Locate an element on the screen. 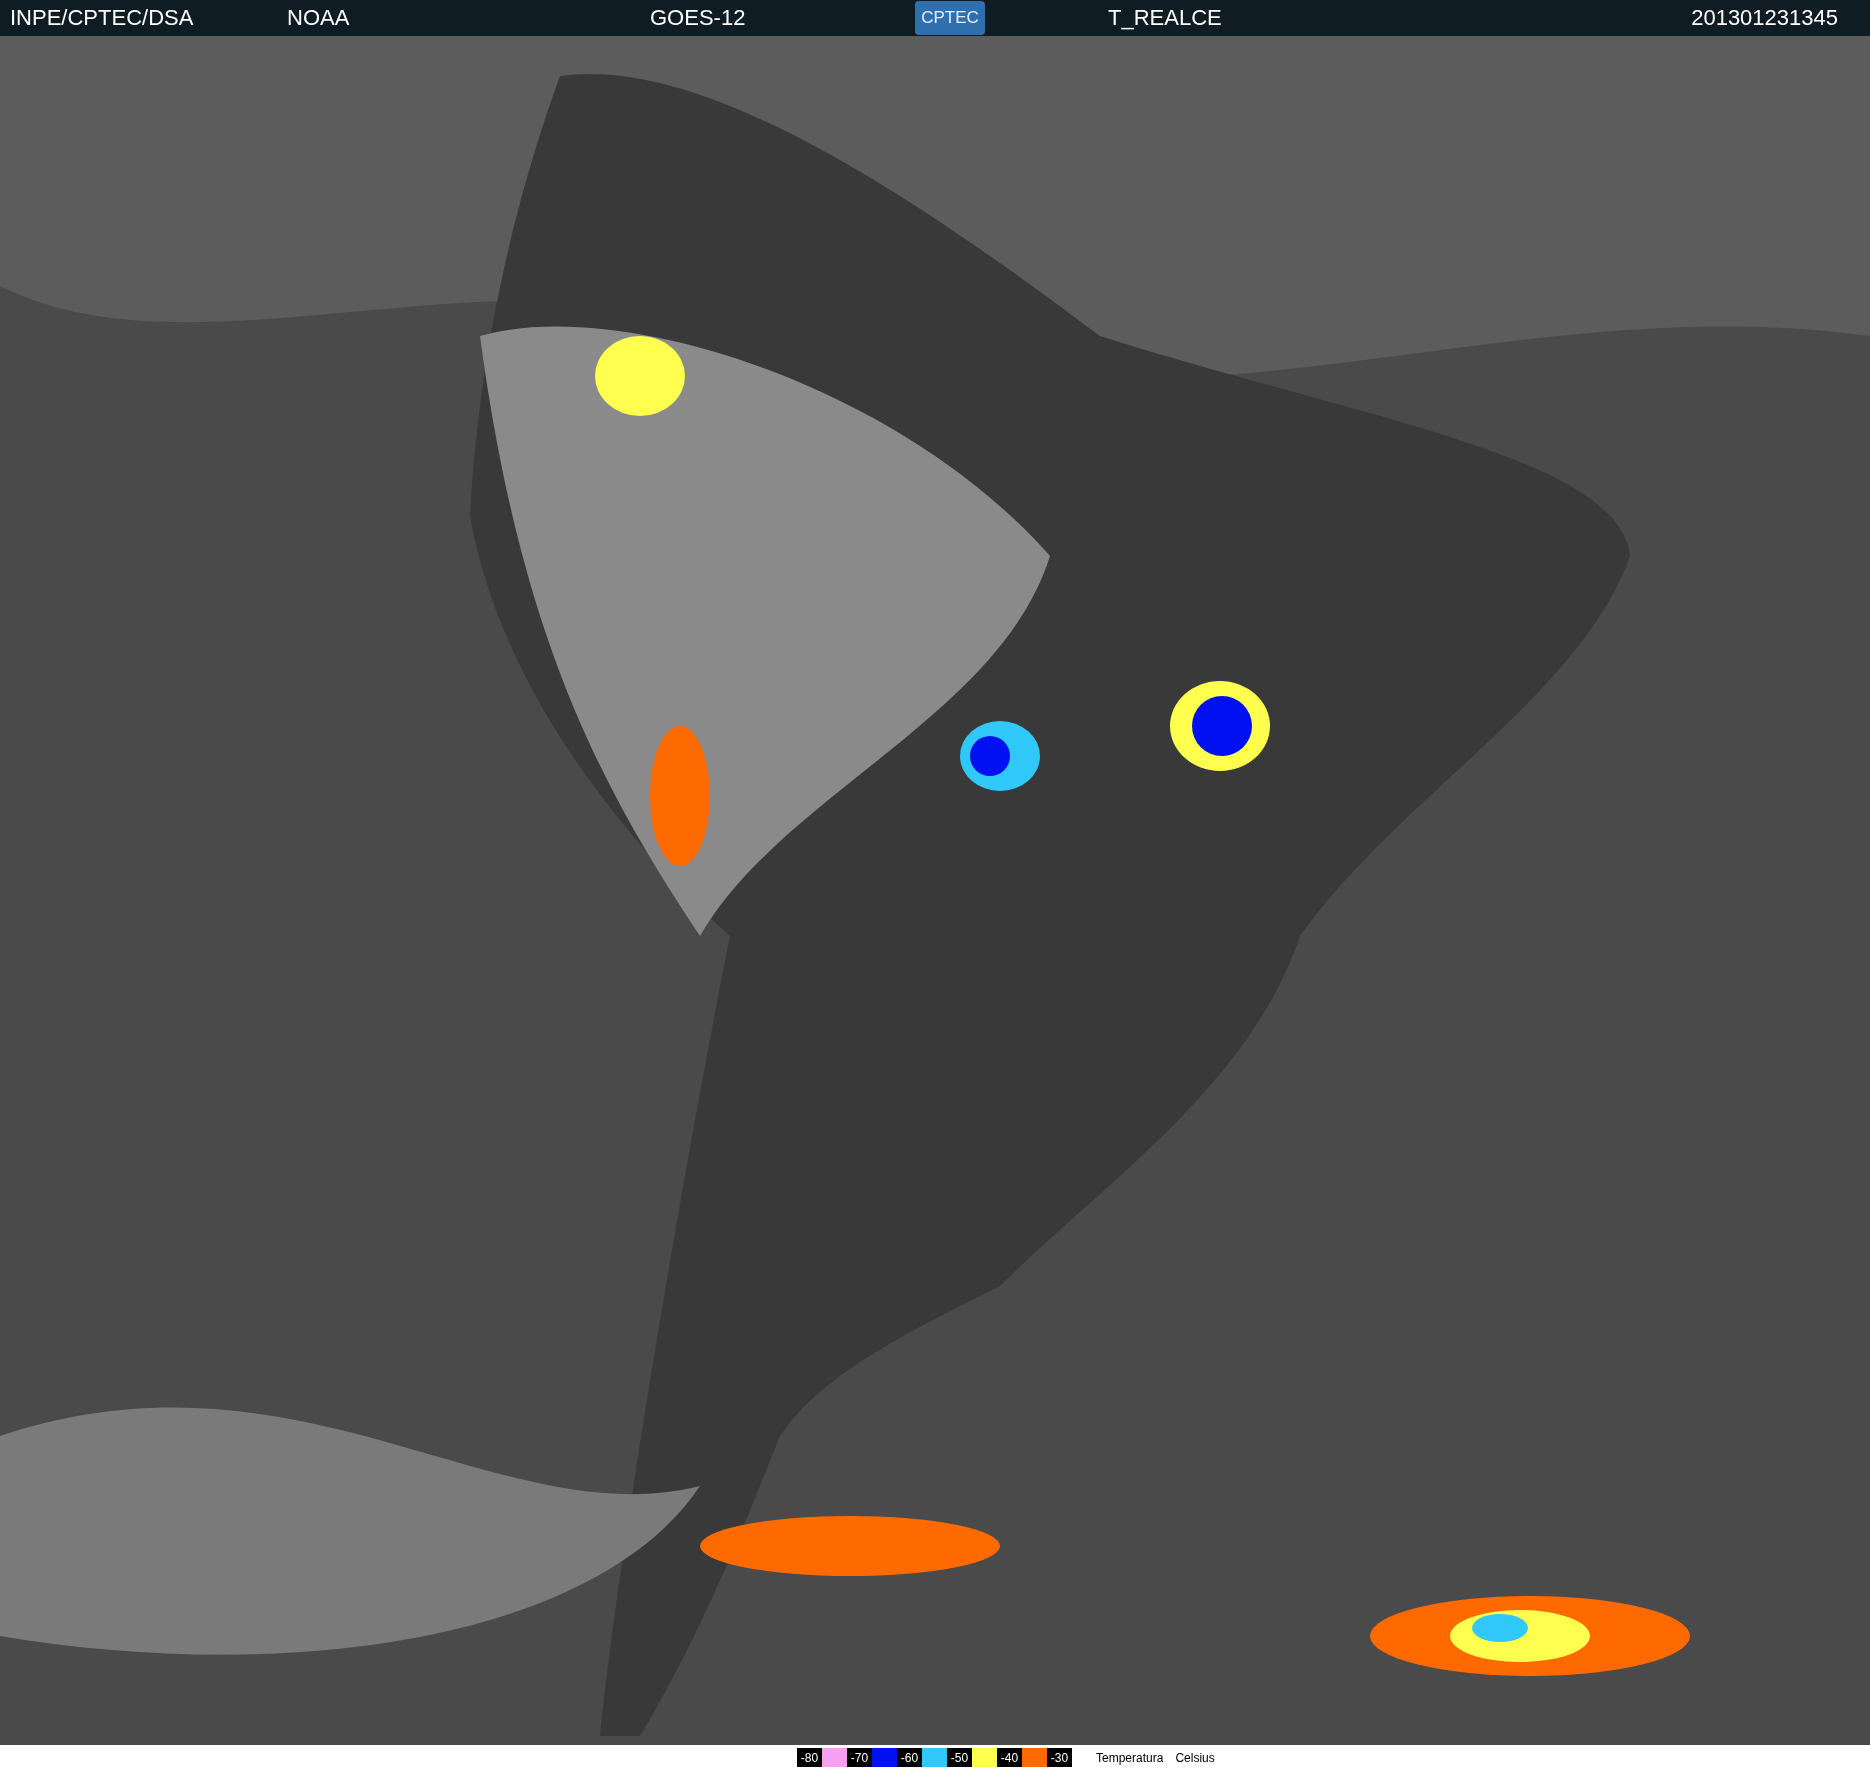  header-label: 201301231345 is located at coordinates (1764, 18).